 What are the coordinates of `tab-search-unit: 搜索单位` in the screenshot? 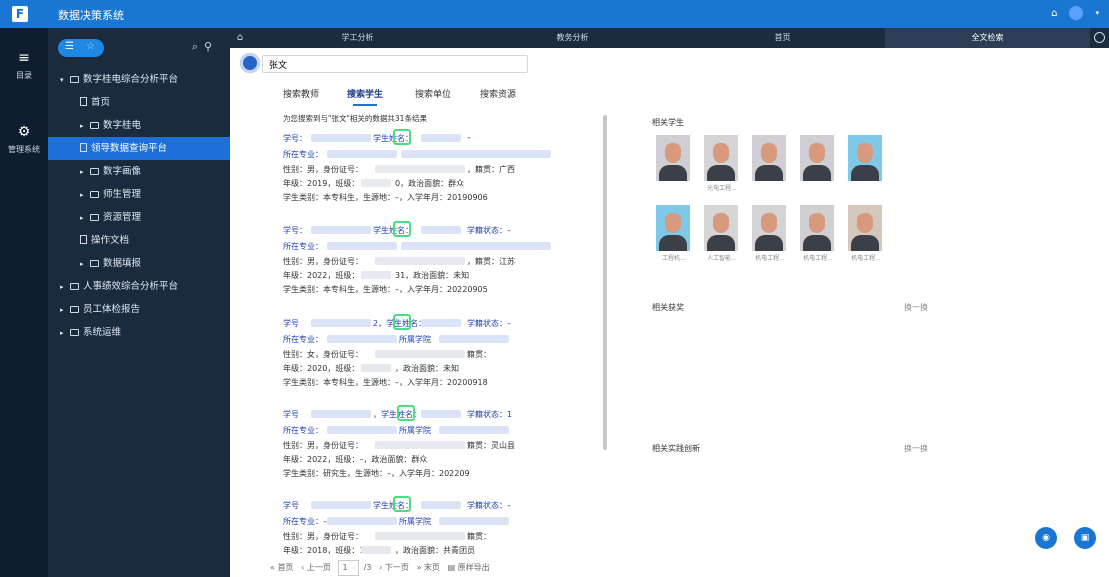 It's located at (433, 93).